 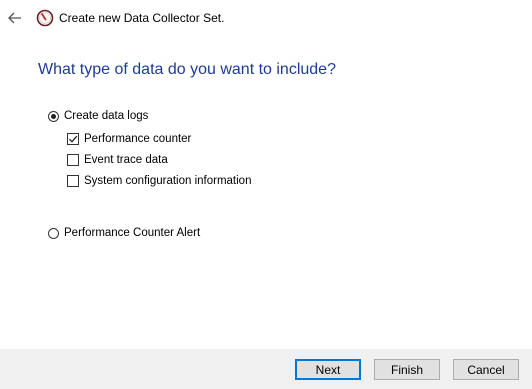 What do you see at coordinates (53, 233) in the screenshot?
I see `radio-button-unselected` at bounding box center [53, 233].